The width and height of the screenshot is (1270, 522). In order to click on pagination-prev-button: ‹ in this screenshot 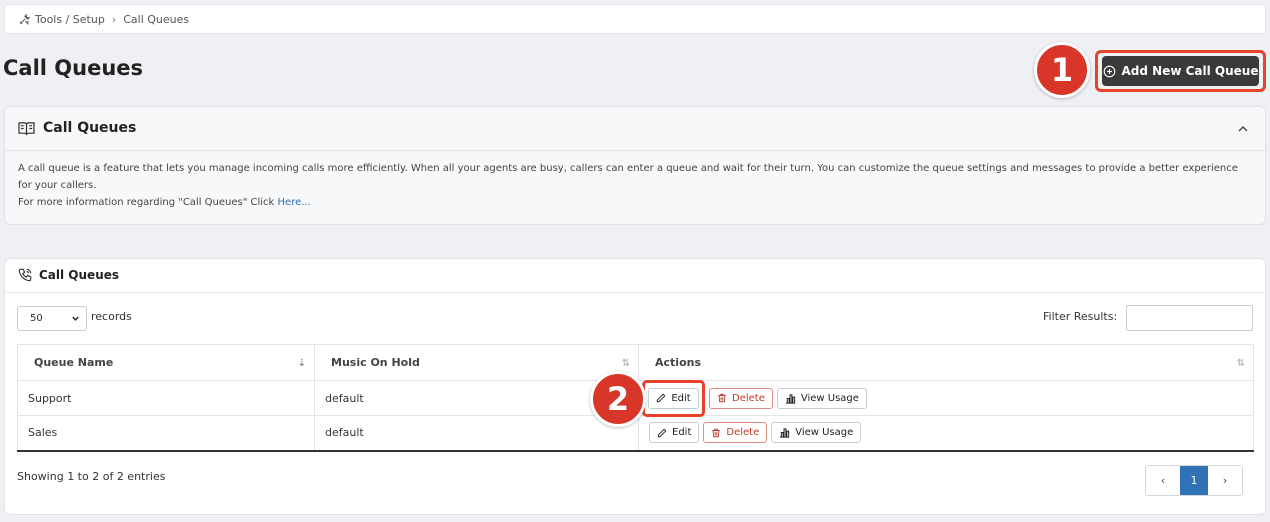, I will do `click(1163, 480)`.